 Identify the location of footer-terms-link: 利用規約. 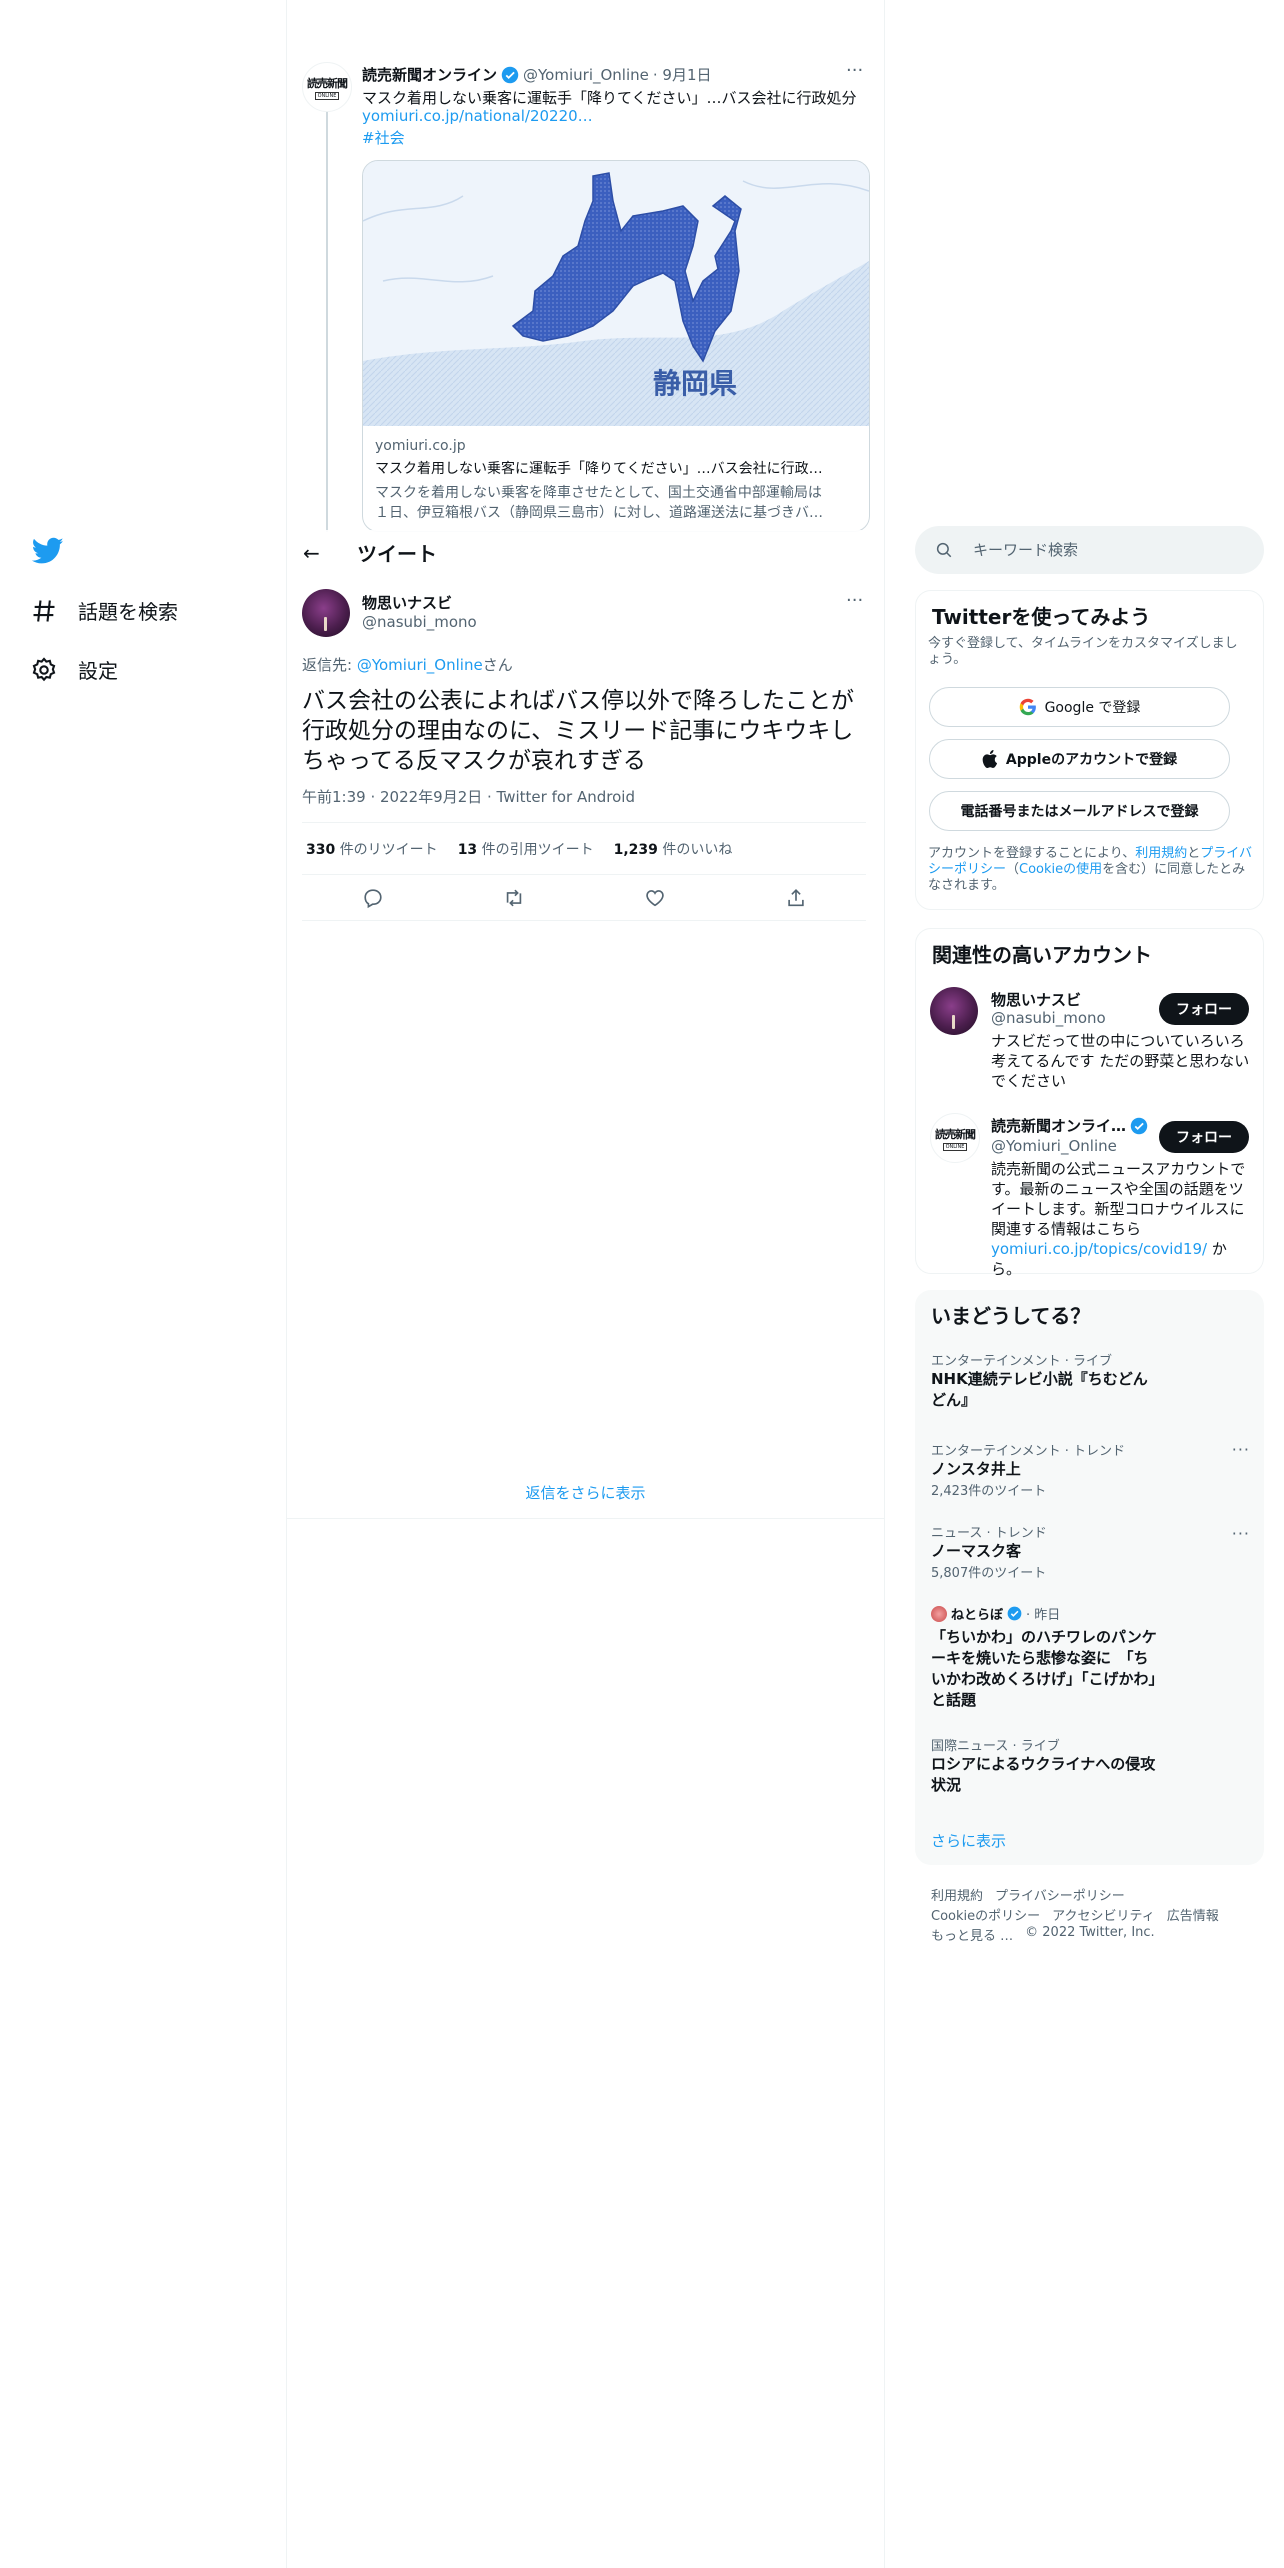
(957, 1894).